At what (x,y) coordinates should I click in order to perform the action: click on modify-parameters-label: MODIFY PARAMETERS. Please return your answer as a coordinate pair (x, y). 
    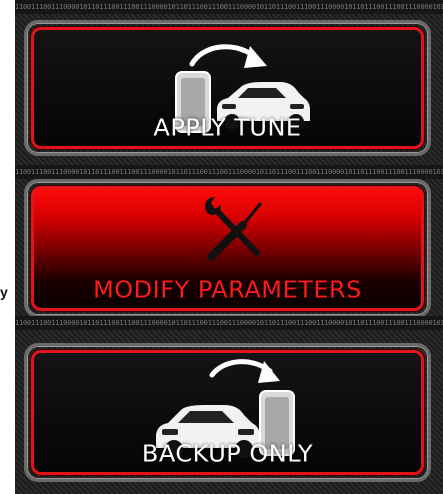
    Looking at the image, I should click on (227, 290).